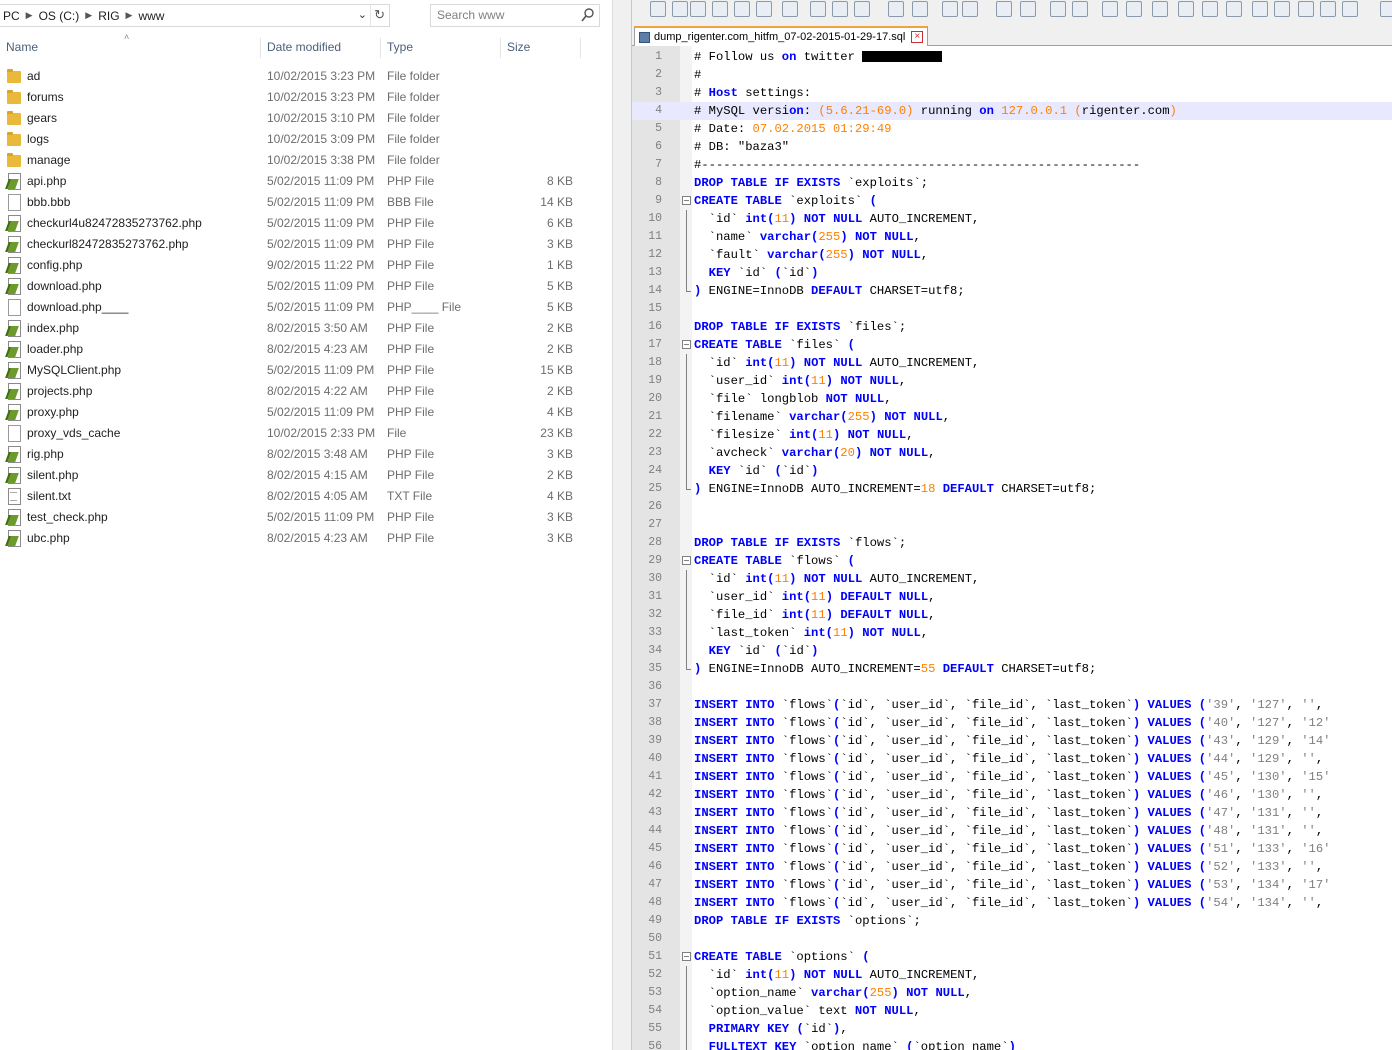 This screenshot has height=1050, width=1392. Describe the element at coordinates (300, 160) in the screenshot. I see `file-row: manage 10/02/2015 3:38 PM File folder` at that location.